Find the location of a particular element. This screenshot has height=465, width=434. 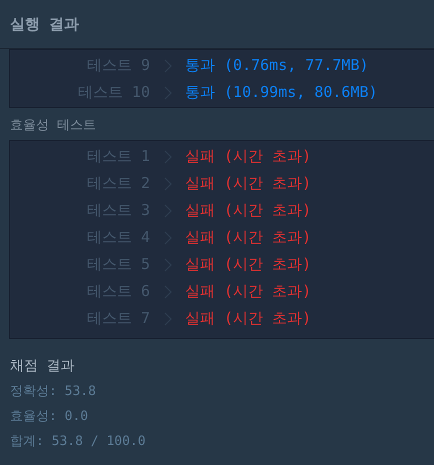

grading-title: 채점 결과 is located at coordinates (43, 366).